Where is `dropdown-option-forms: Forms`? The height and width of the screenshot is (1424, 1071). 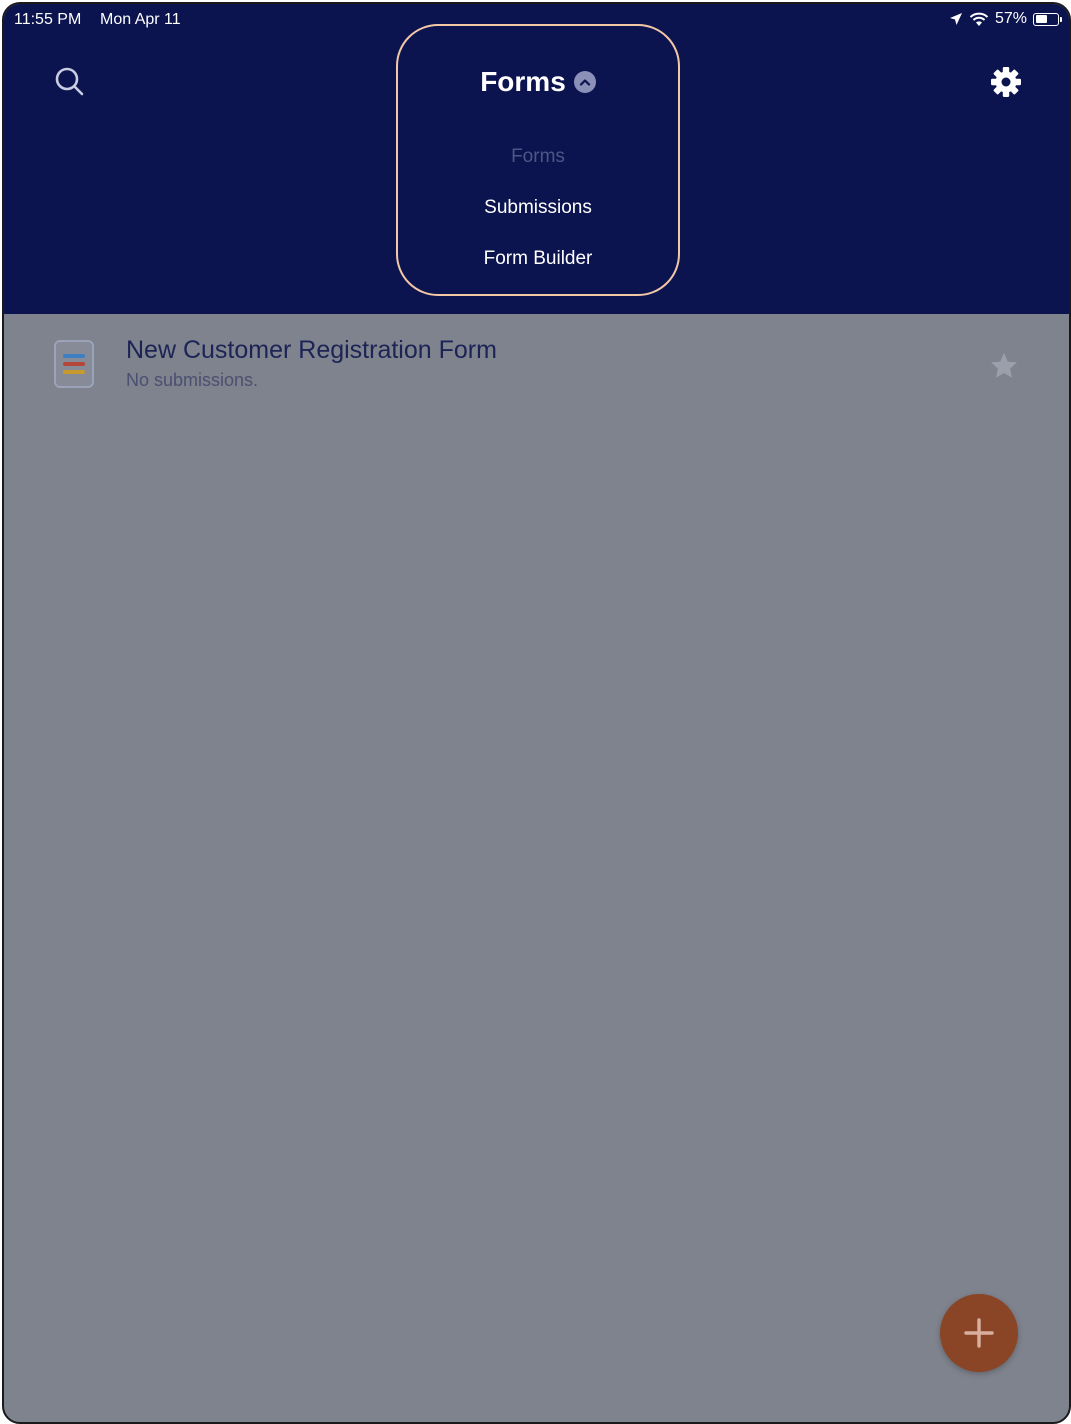 dropdown-option-forms: Forms is located at coordinates (538, 157).